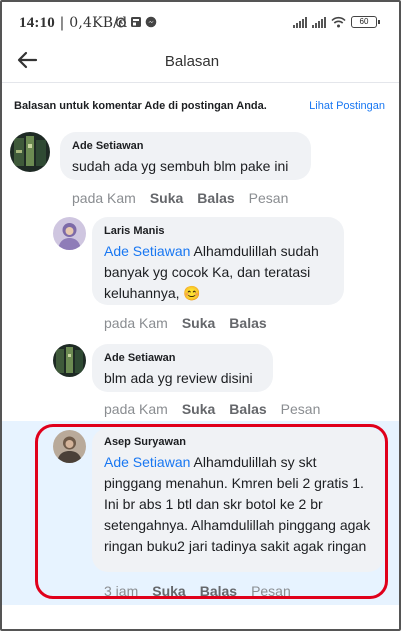  What do you see at coordinates (151, 22) in the screenshot?
I see `messenger-notification-icon` at bounding box center [151, 22].